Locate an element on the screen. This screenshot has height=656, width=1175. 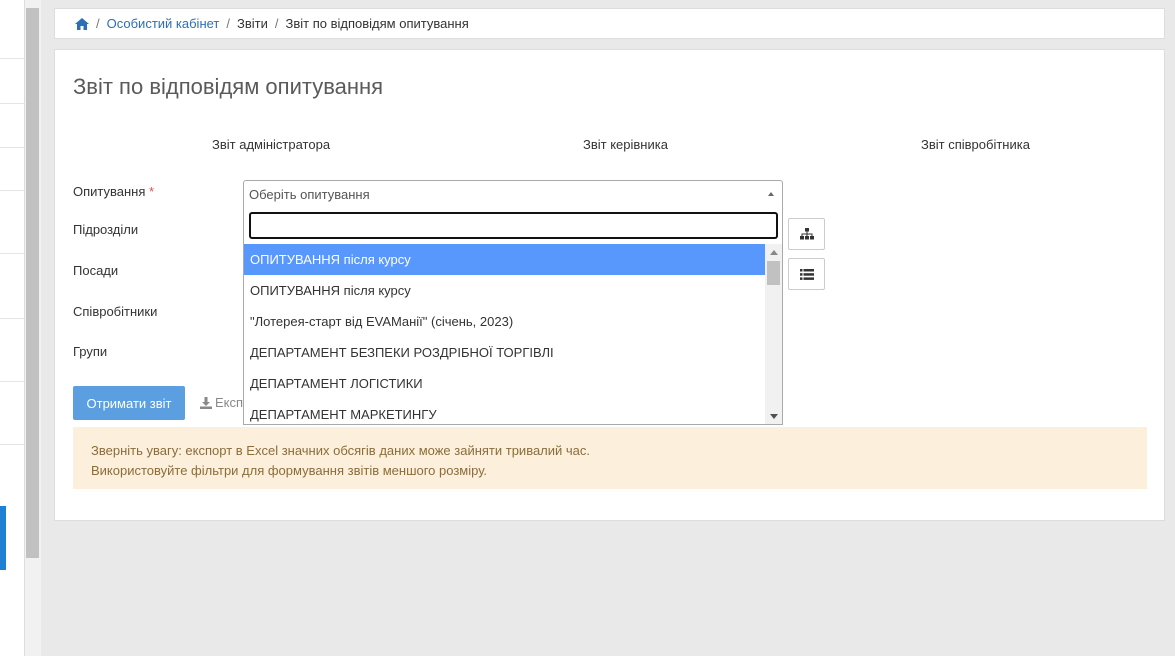
chevron-up-icon is located at coordinates (771, 194).